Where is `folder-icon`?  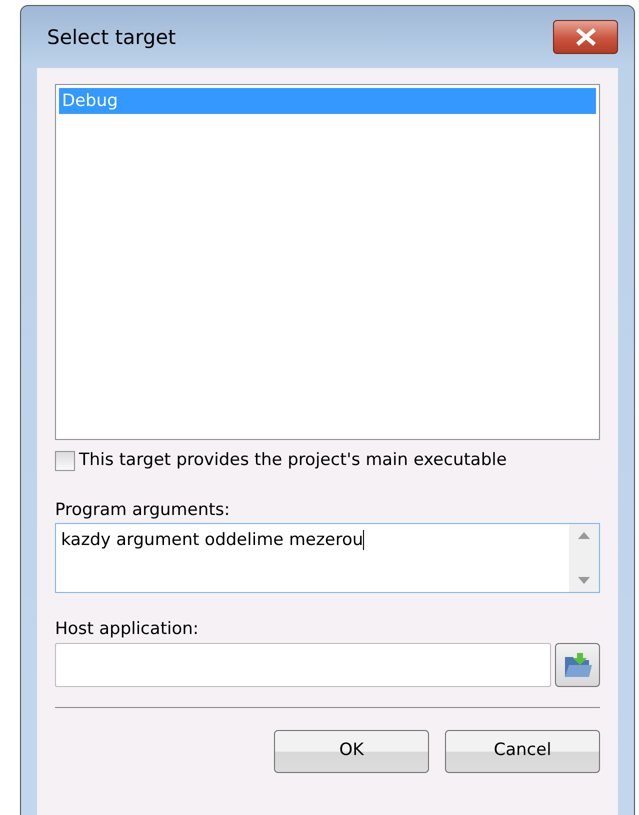 folder-icon is located at coordinates (577, 664).